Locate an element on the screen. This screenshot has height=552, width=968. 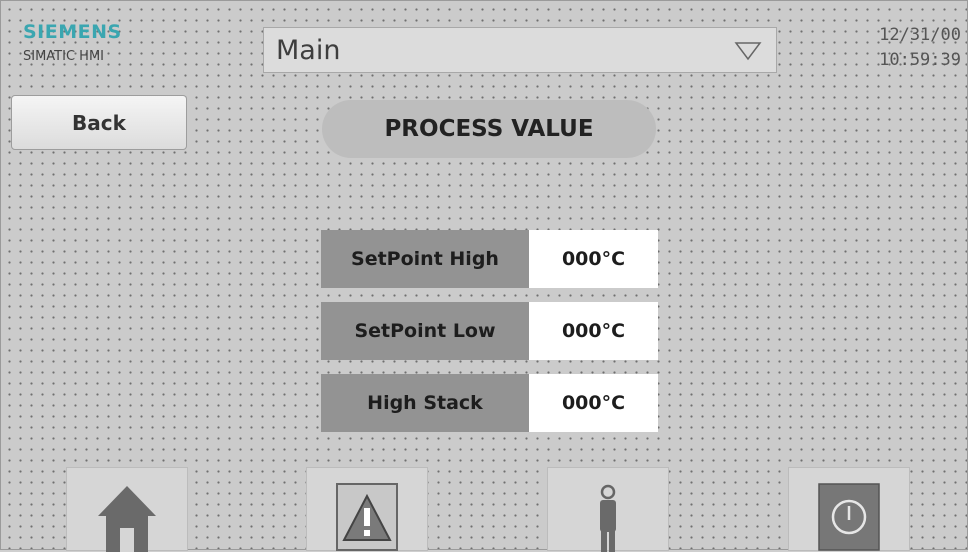
screen-select-dropdown: Main is located at coordinates (520, 50).